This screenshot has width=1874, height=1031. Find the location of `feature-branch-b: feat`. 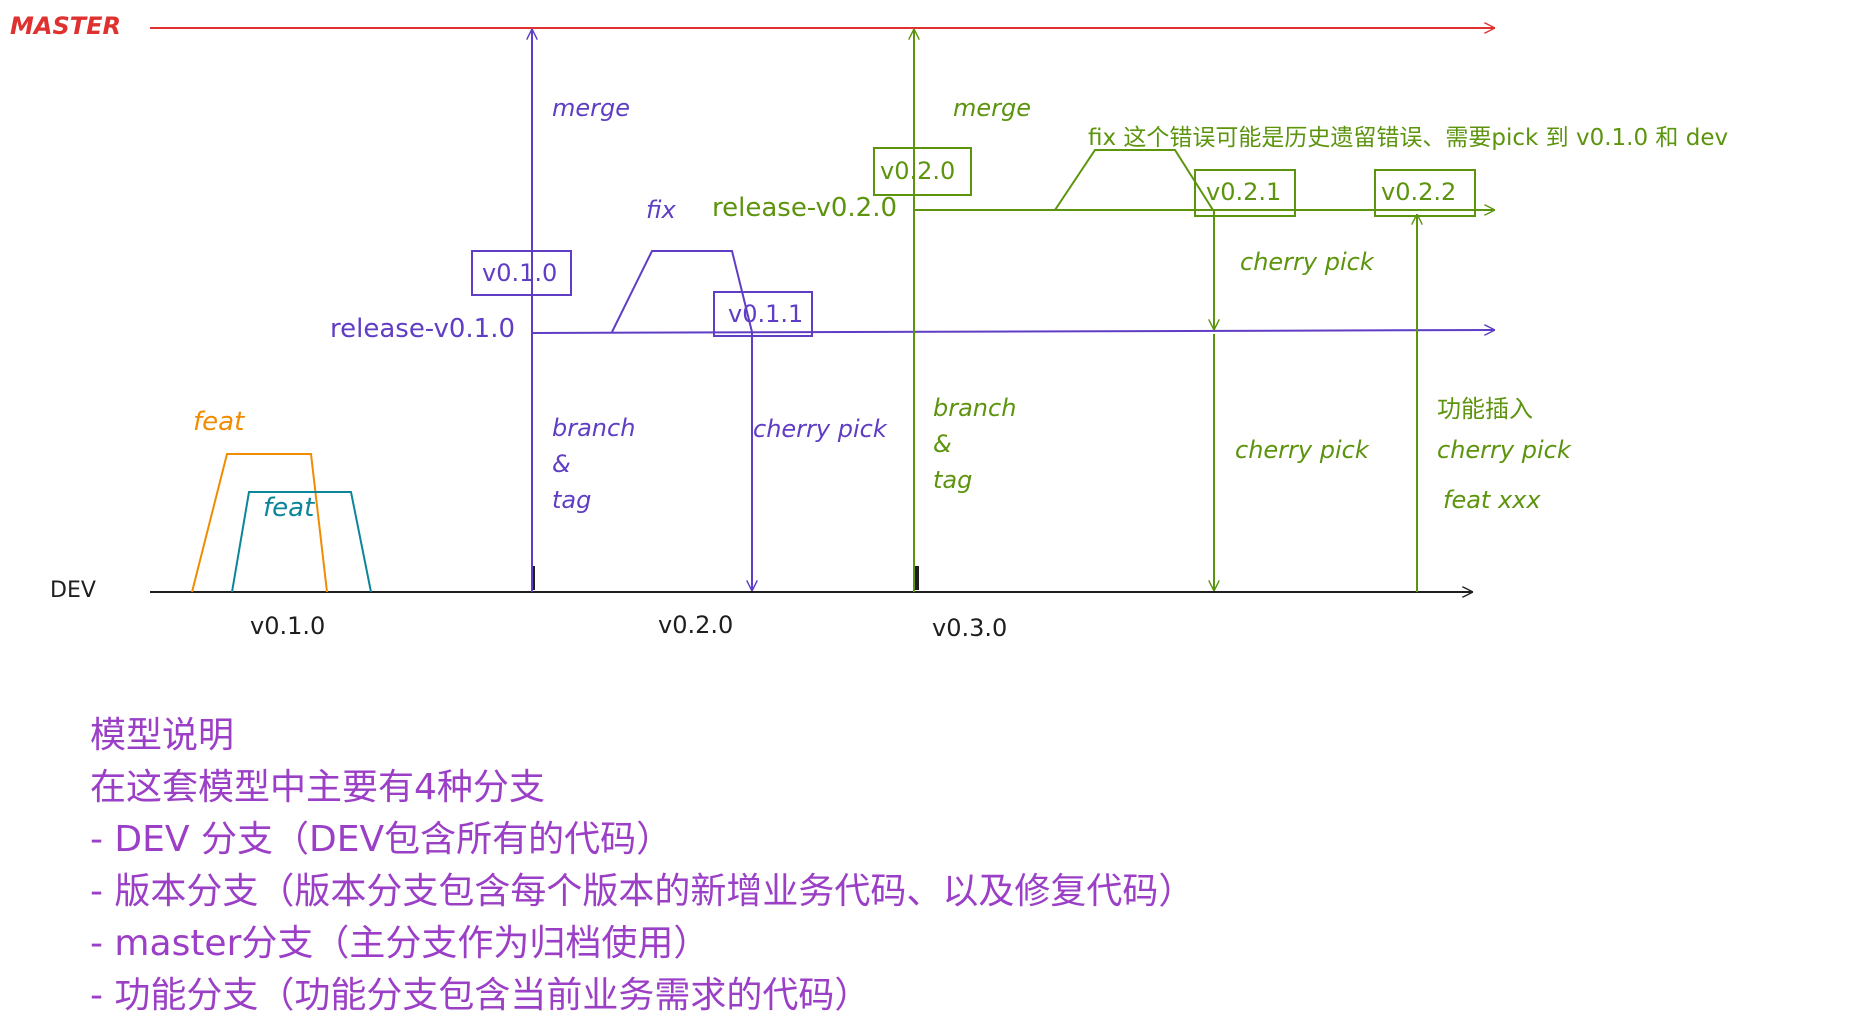

feature-branch-b: feat is located at coordinates (301, 542).